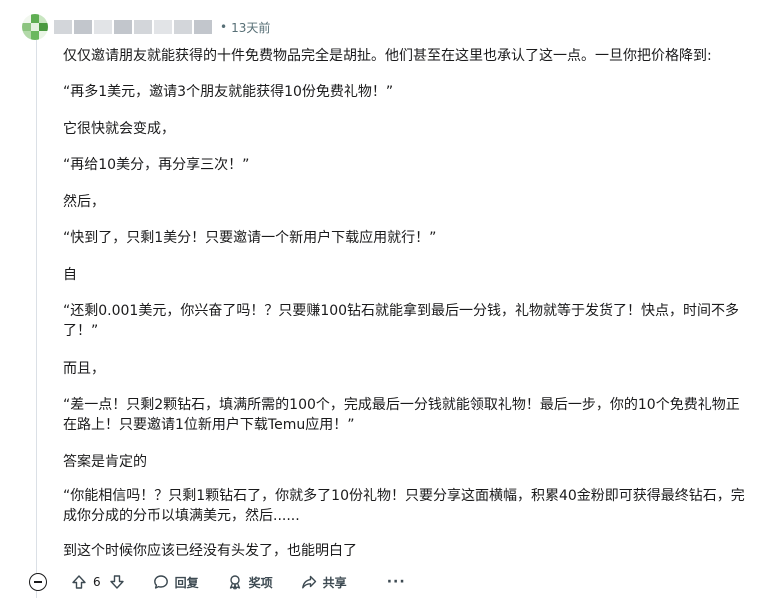  What do you see at coordinates (105, 462) in the screenshot?
I see `comment-paragraph: 答案是肯定的` at bounding box center [105, 462].